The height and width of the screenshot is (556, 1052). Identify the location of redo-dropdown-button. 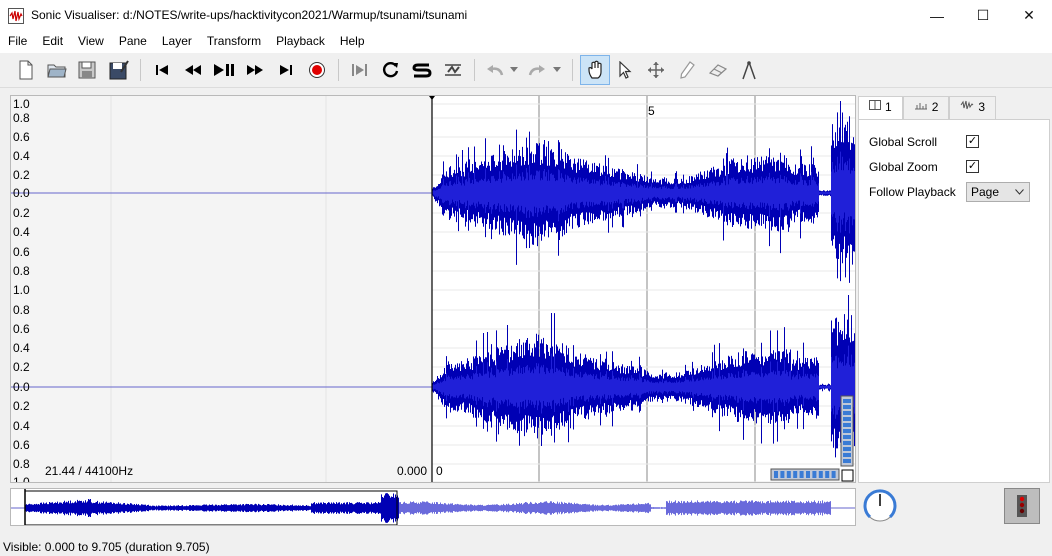
(557, 70).